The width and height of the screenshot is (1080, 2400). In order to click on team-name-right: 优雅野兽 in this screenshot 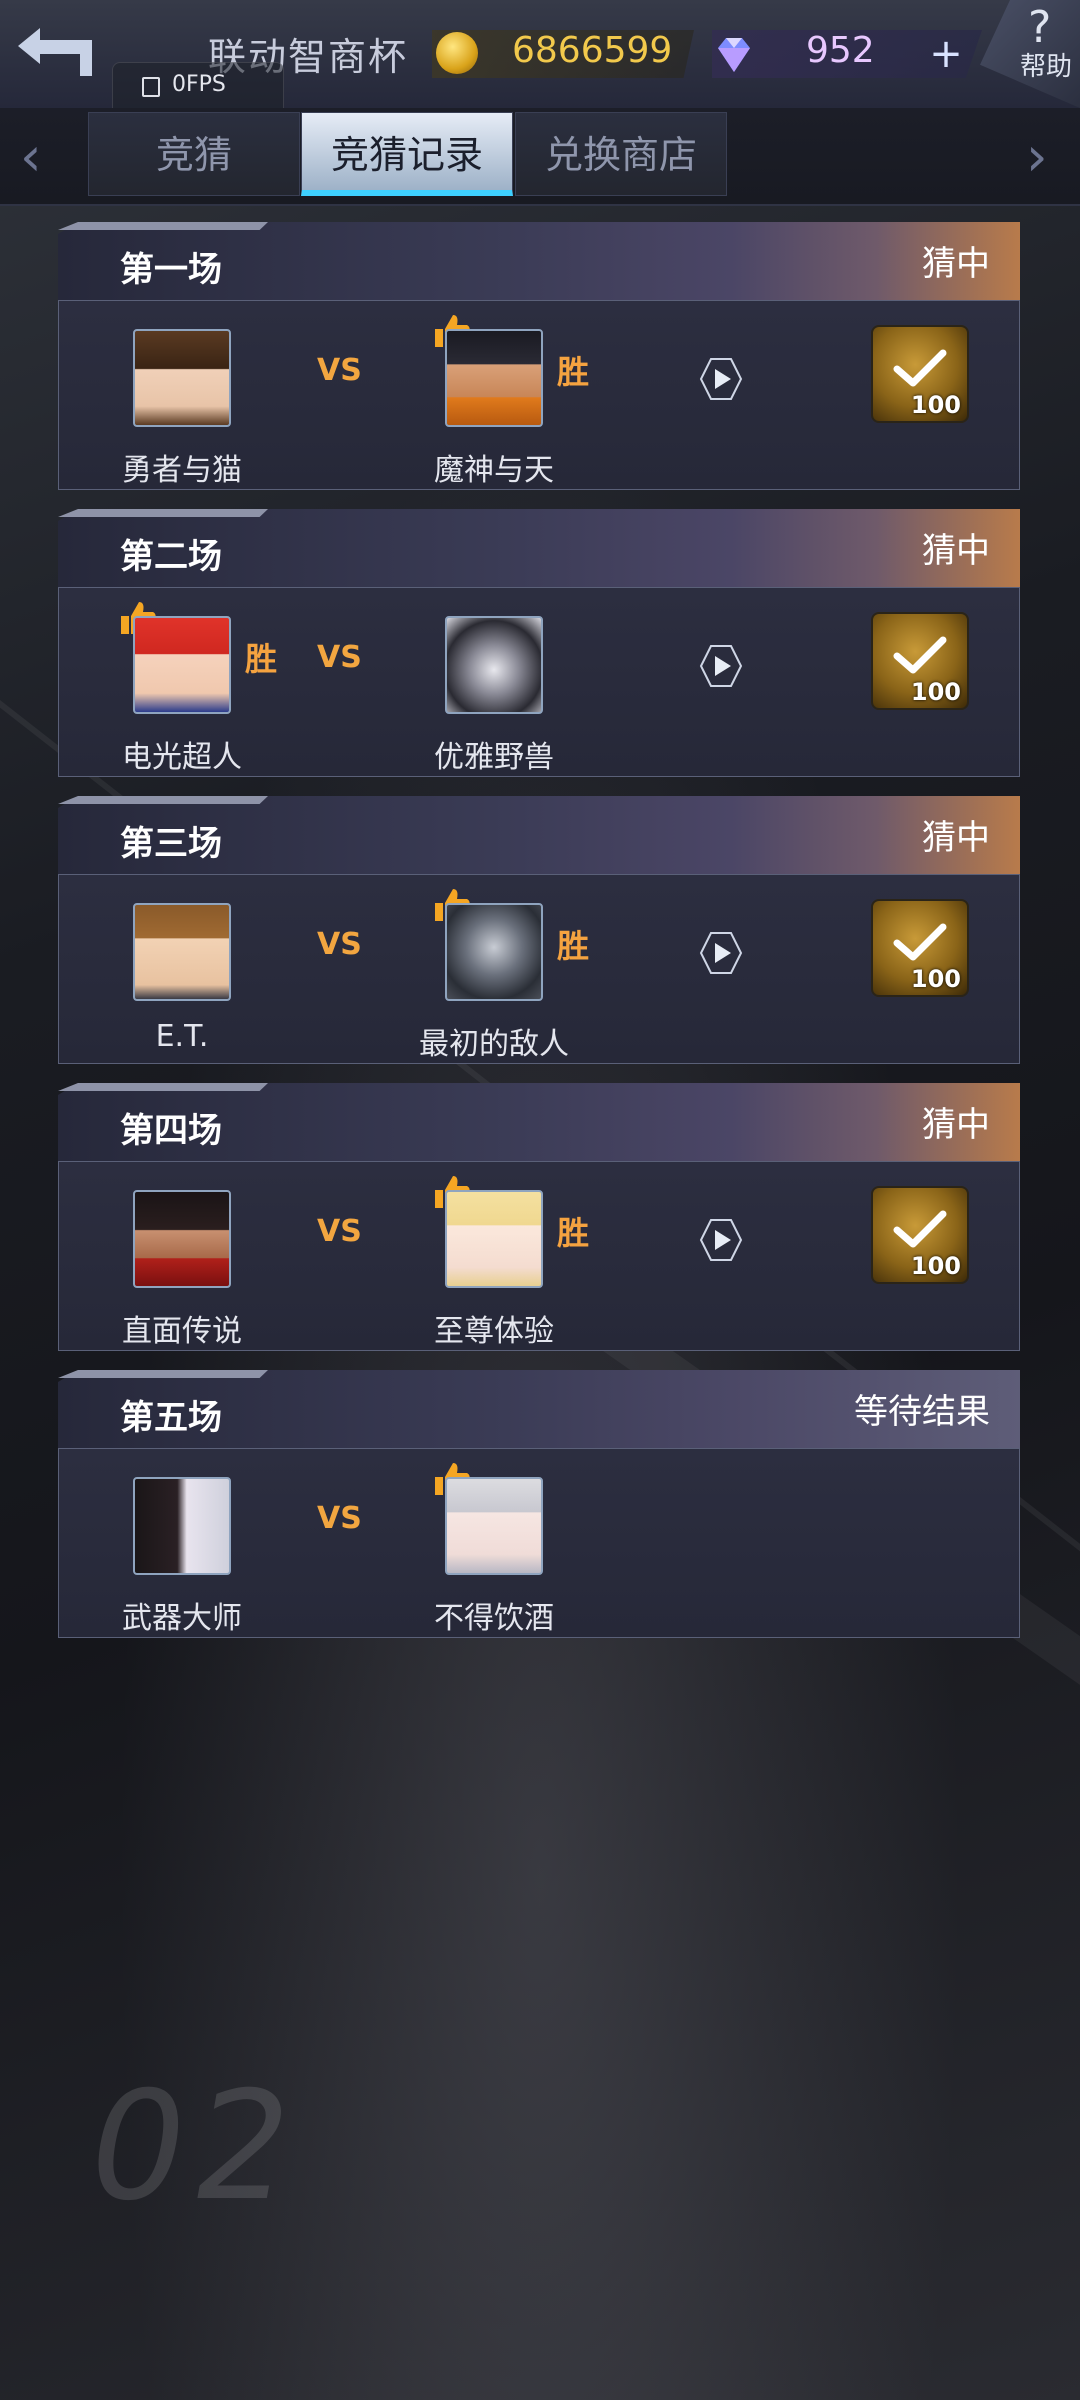, I will do `click(494, 757)`.